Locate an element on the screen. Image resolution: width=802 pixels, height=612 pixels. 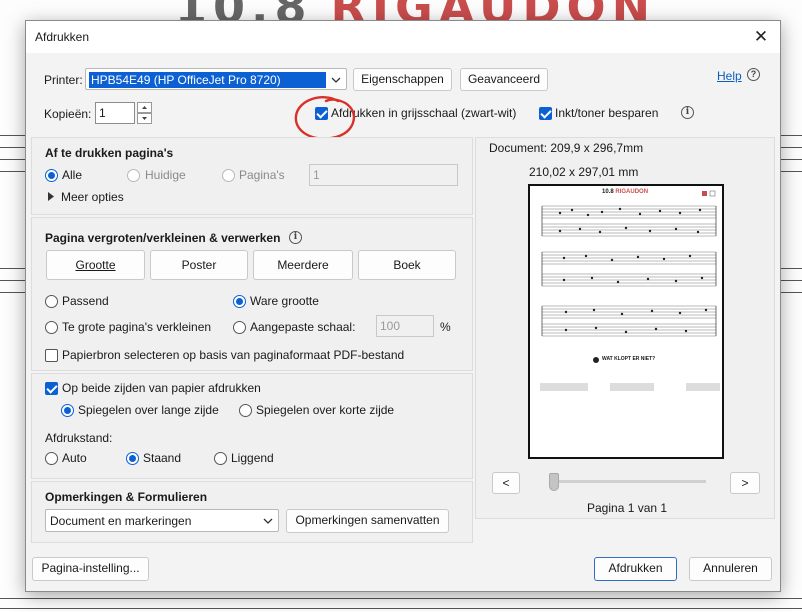
percent-label: % is located at coordinates (445, 327).